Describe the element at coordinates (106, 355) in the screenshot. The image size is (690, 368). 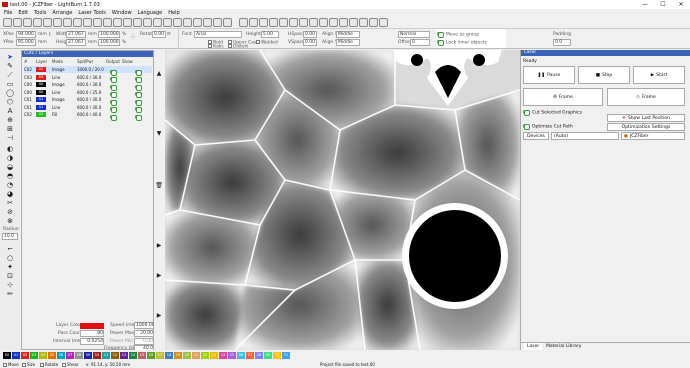
I see `palette-color-11: 11` at that location.